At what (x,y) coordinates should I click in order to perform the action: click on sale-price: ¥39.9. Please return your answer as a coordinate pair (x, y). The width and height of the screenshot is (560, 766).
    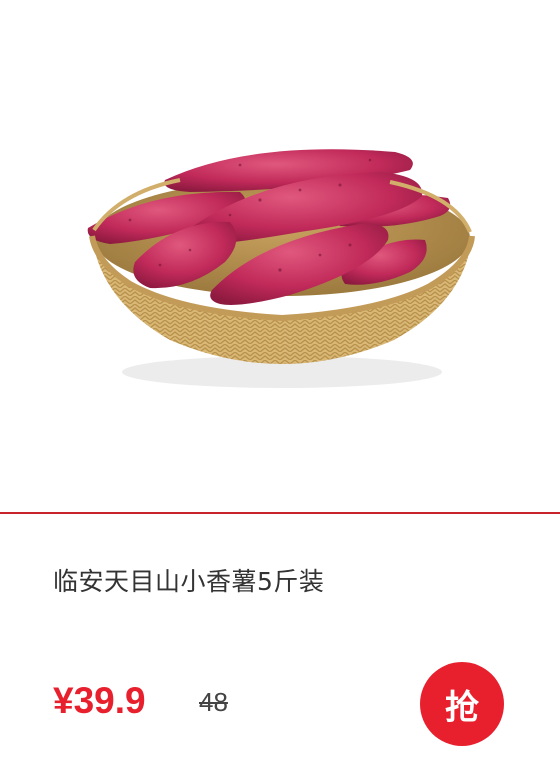
    Looking at the image, I should click on (99, 700).